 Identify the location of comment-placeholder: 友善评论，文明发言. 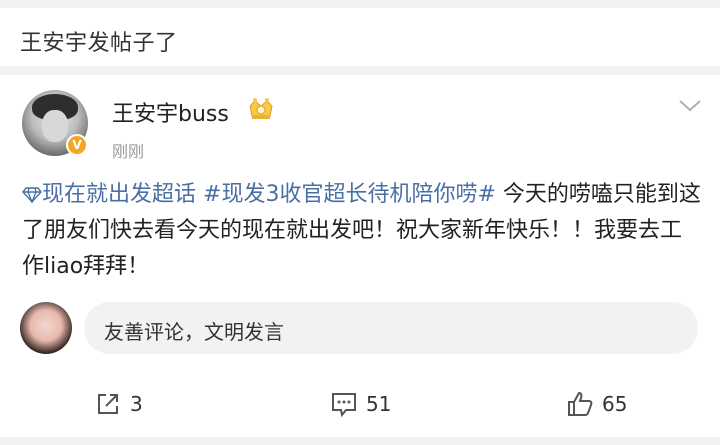
(194, 332).